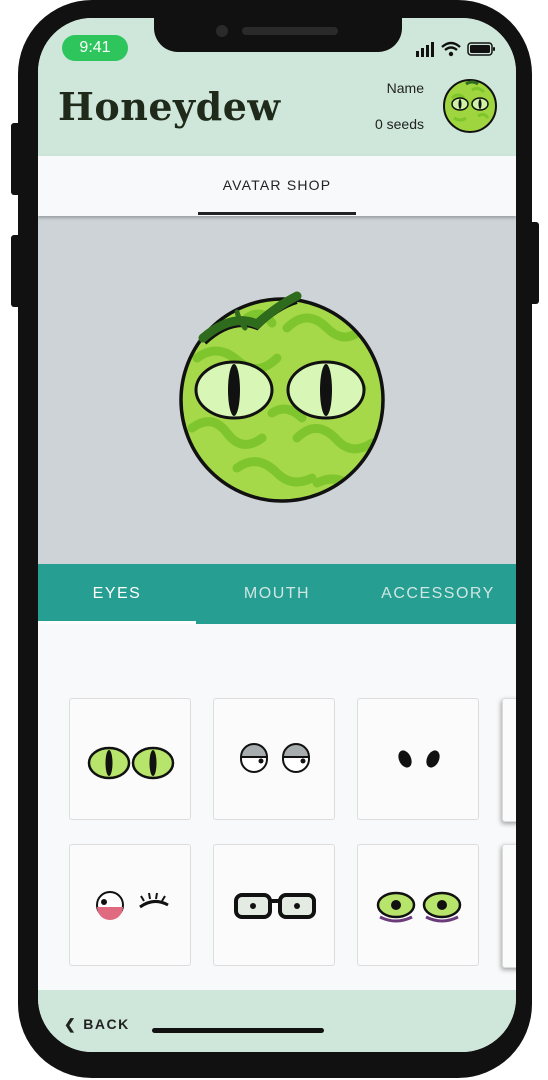  I want to click on user-avatar, so click(470, 106).